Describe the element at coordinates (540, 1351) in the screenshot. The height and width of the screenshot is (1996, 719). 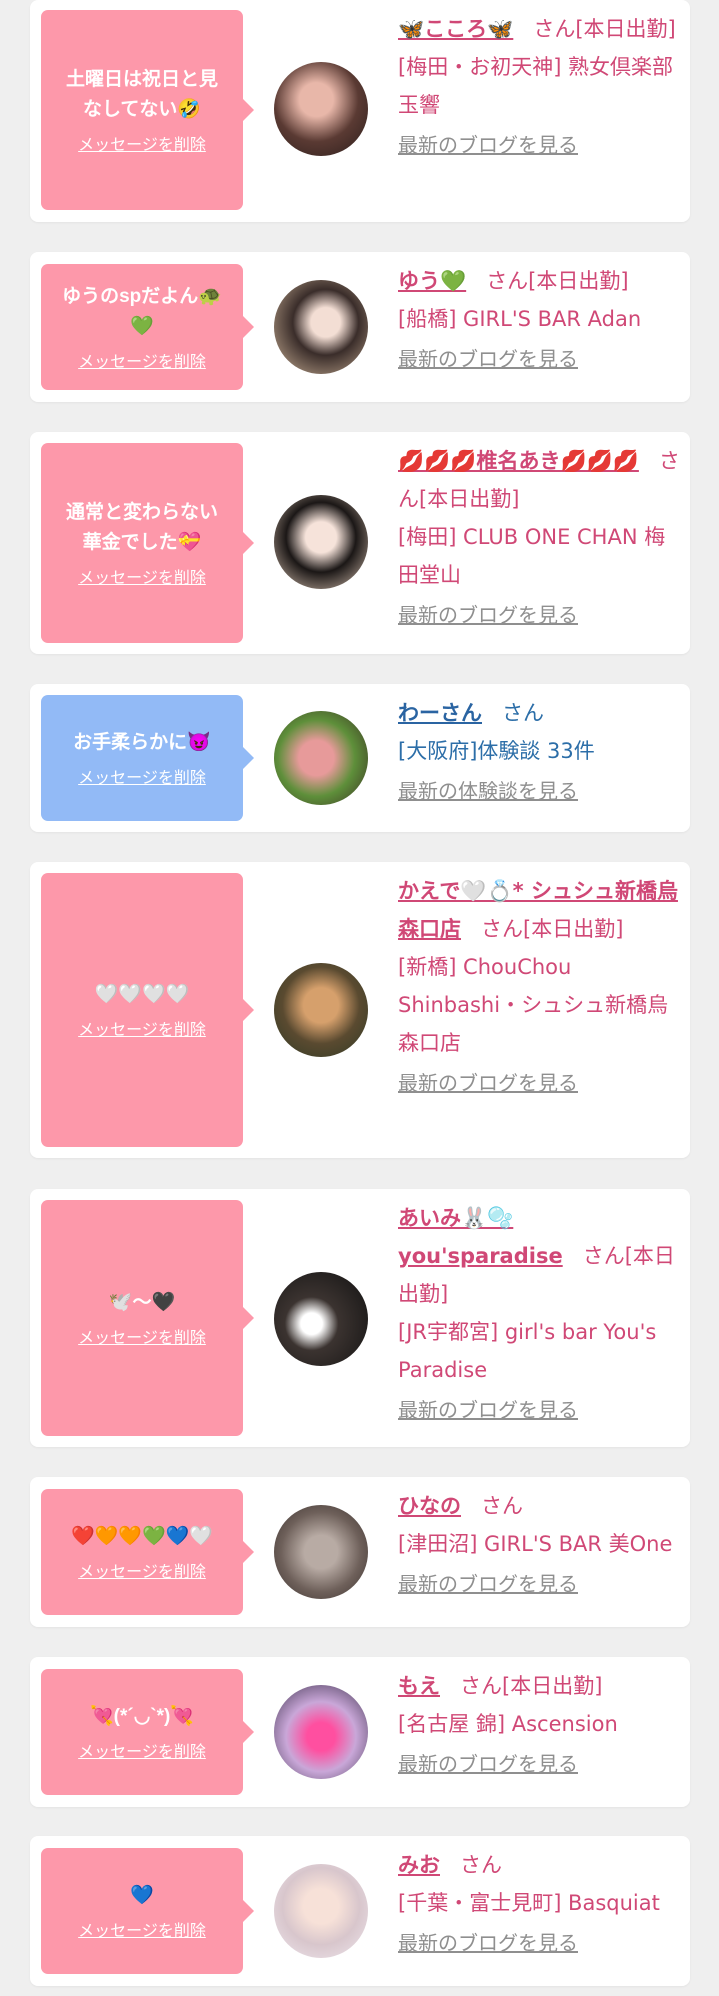
I see `shop-link: [JR宇都宮] girl's bar You's Paradise` at that location.